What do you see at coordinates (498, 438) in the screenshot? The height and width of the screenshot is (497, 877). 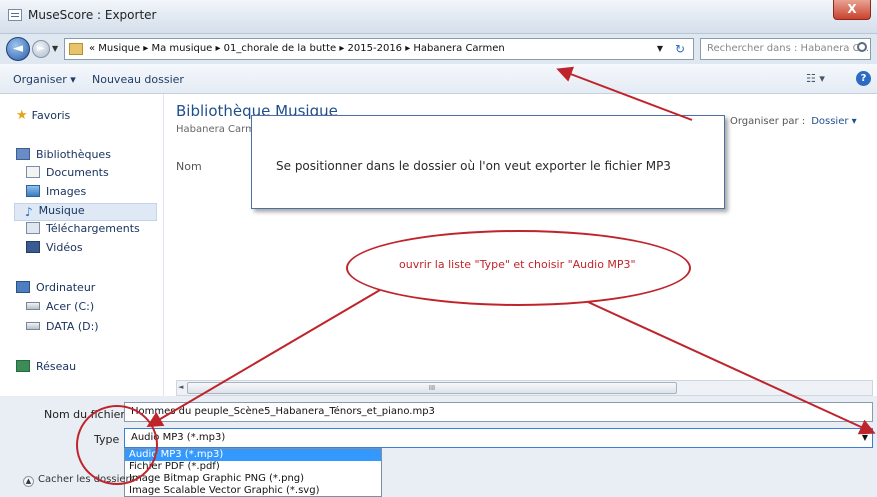 I see `type-select: Audio MP3 (*.mp3) ▼` at bounding box center [498, 438].